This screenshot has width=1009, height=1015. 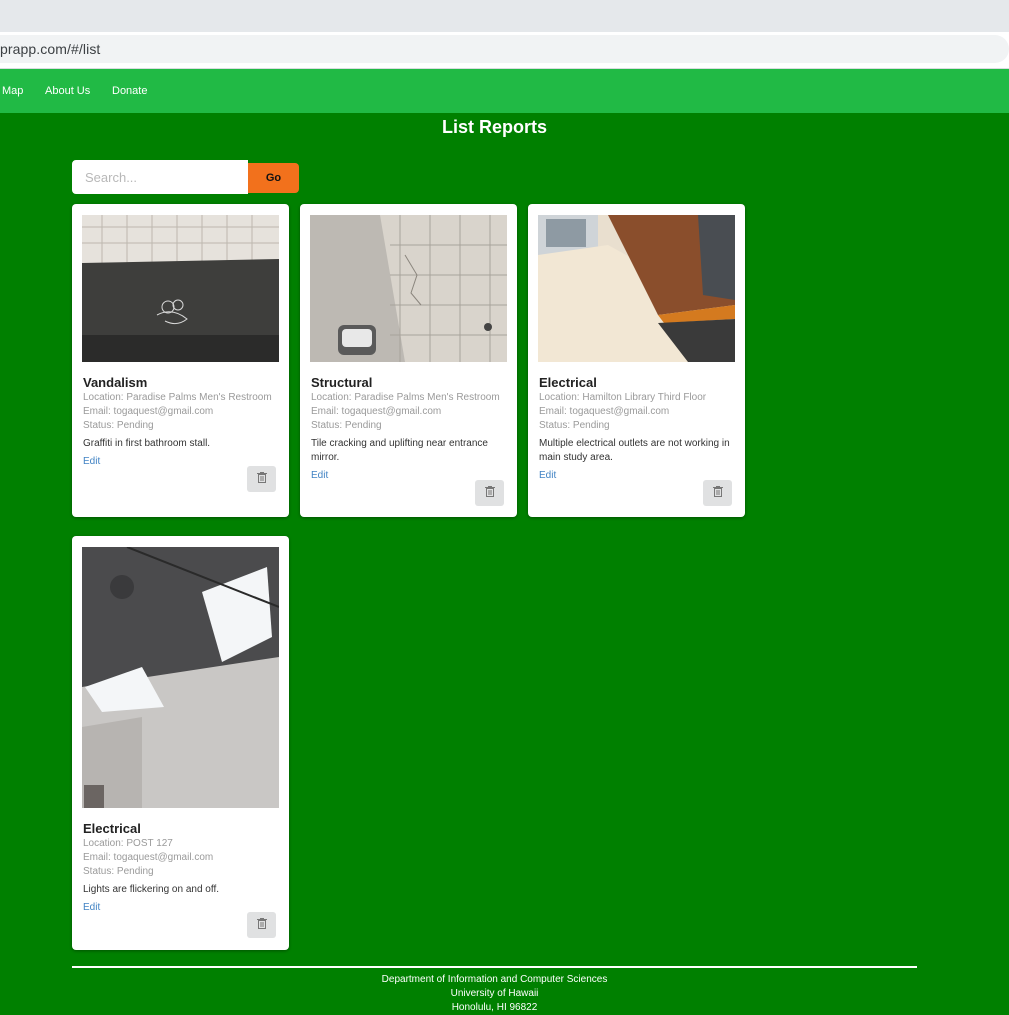 What do you see at coordinates (494, 967) in the screenshot?
I see `footer-divider` at bounding box center [494, 967].